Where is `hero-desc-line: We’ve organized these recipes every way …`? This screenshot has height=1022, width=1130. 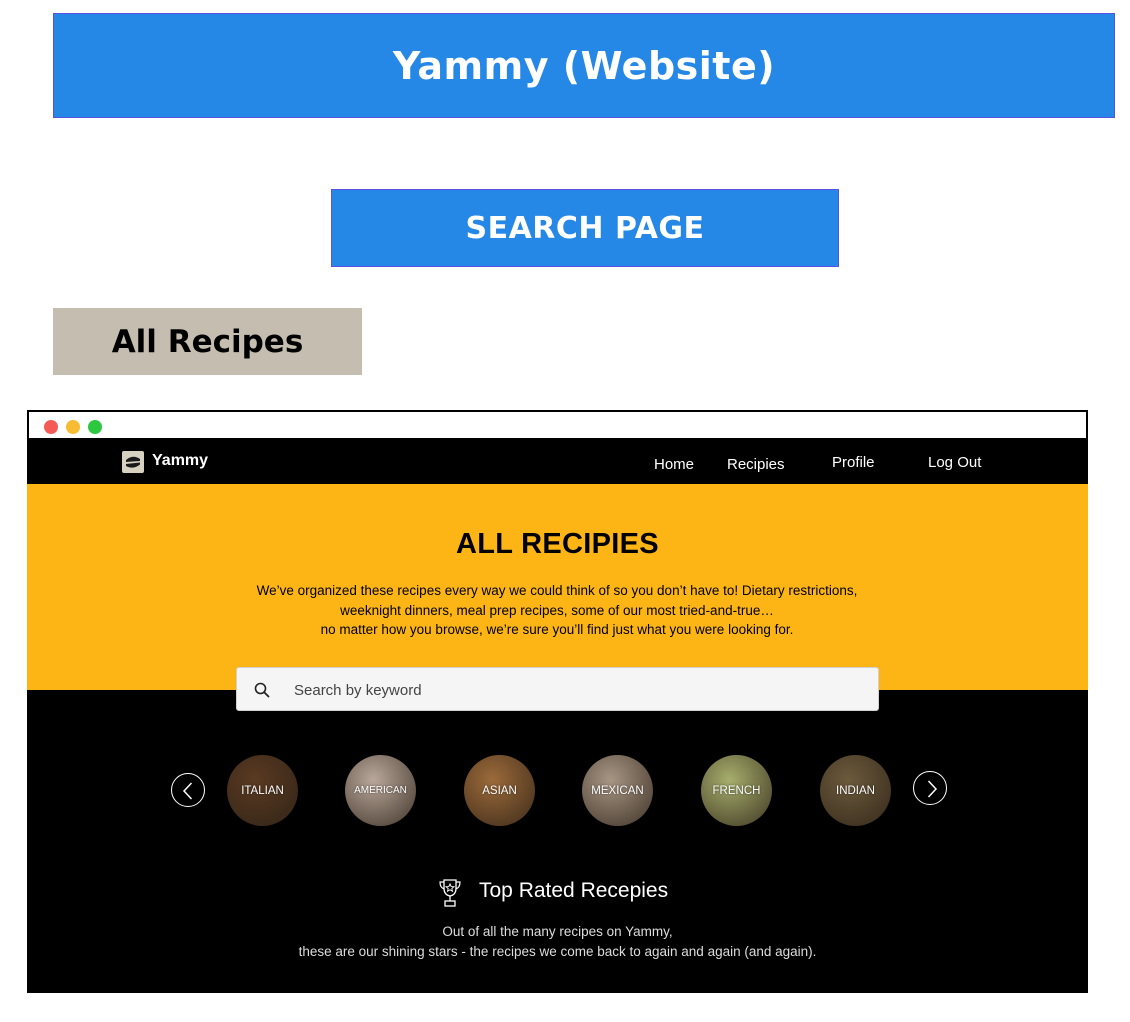 hero-desc-line: We’ve organized these recipes every way … is located at coordinates (557, 590).